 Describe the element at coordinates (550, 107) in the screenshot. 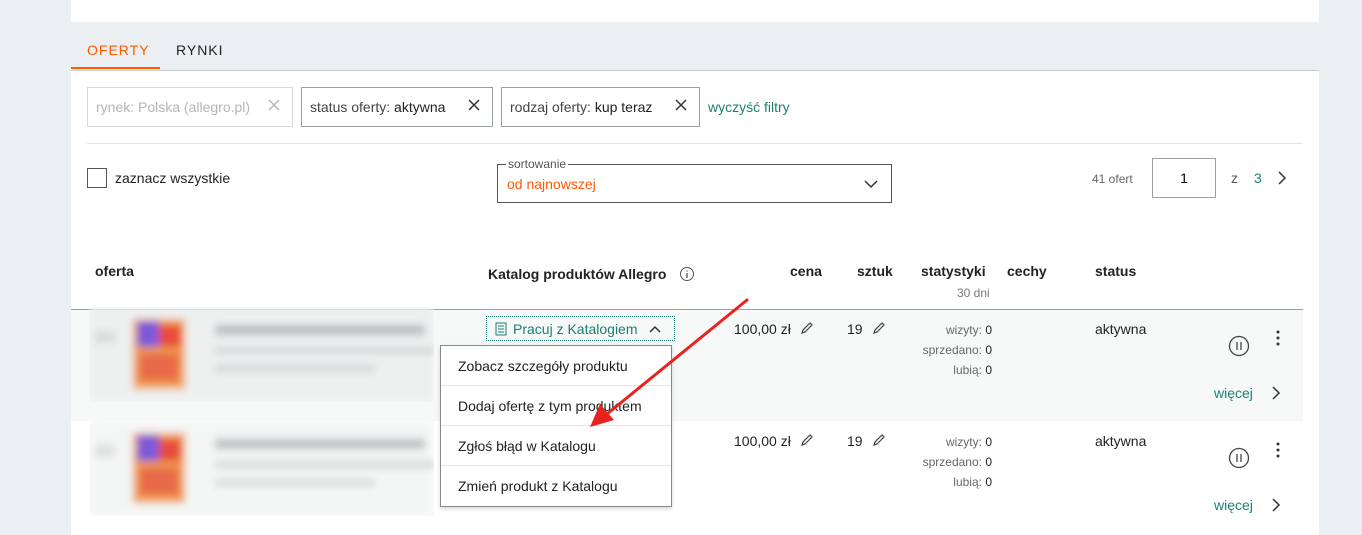

I see `filter-type-key: rodzaj oferty:` at that location.